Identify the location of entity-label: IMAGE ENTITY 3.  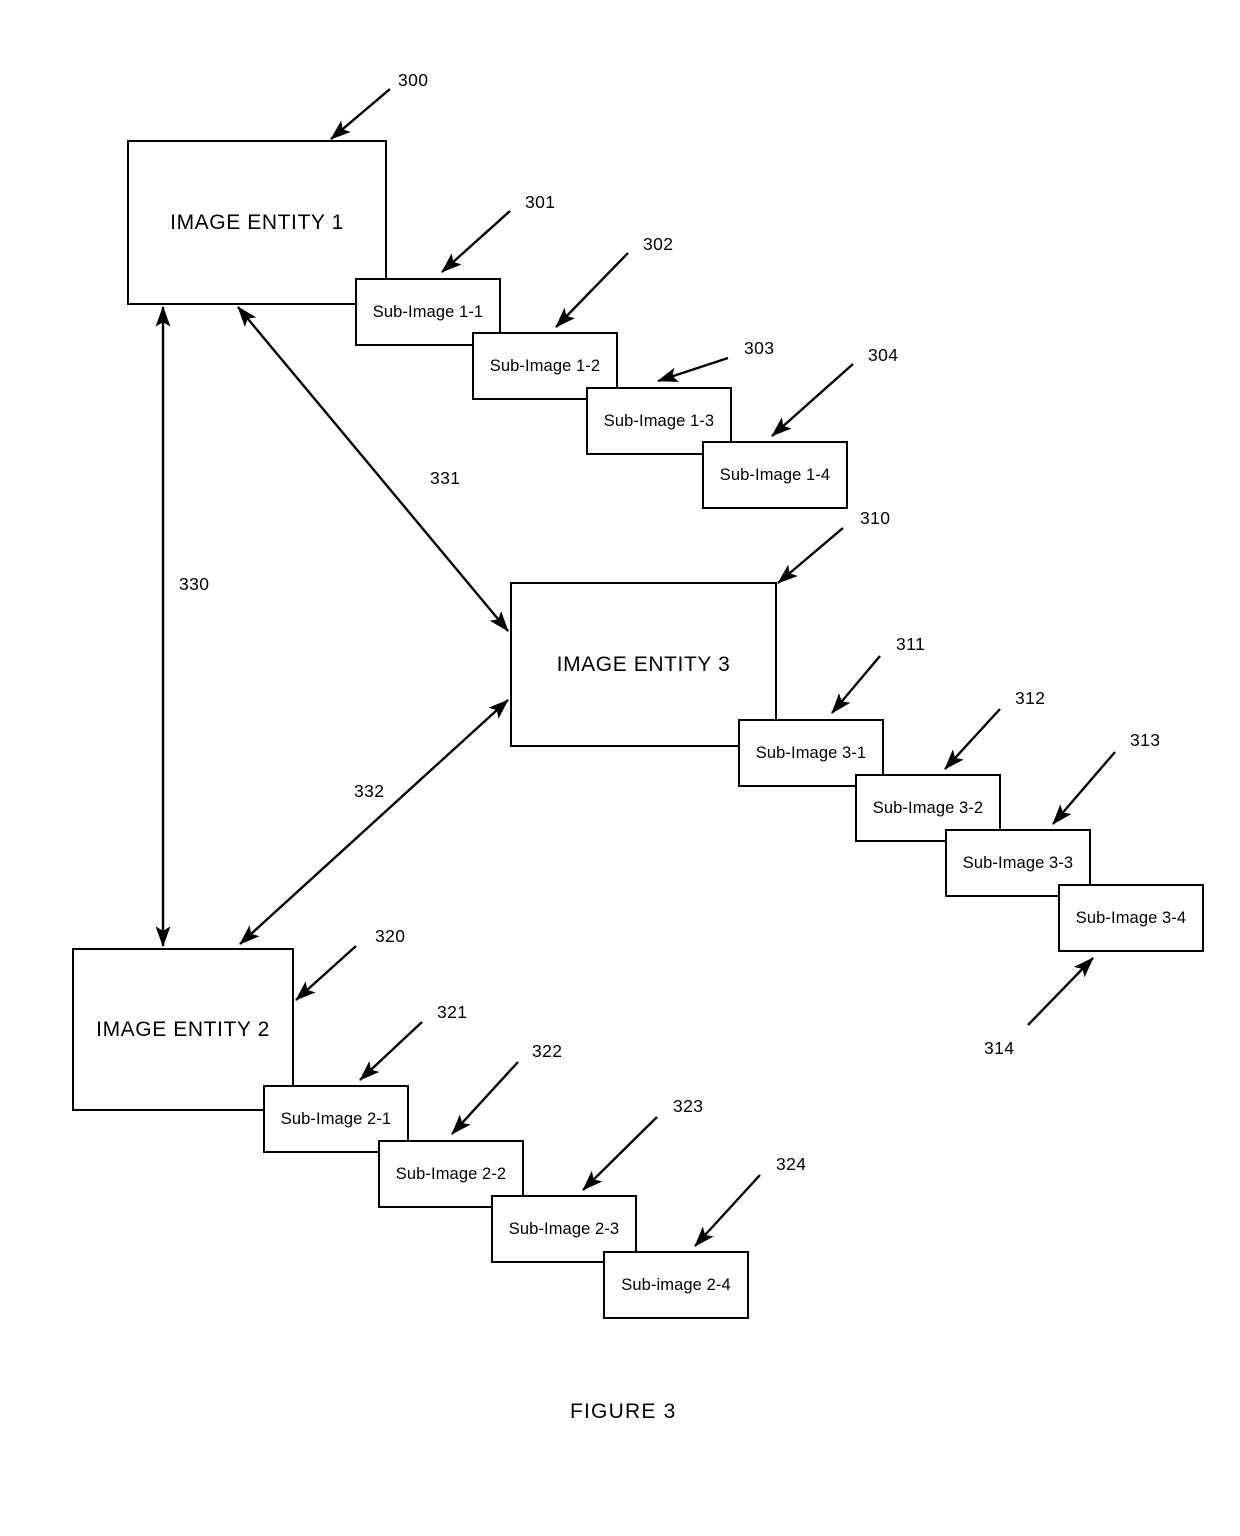
(643, 664).